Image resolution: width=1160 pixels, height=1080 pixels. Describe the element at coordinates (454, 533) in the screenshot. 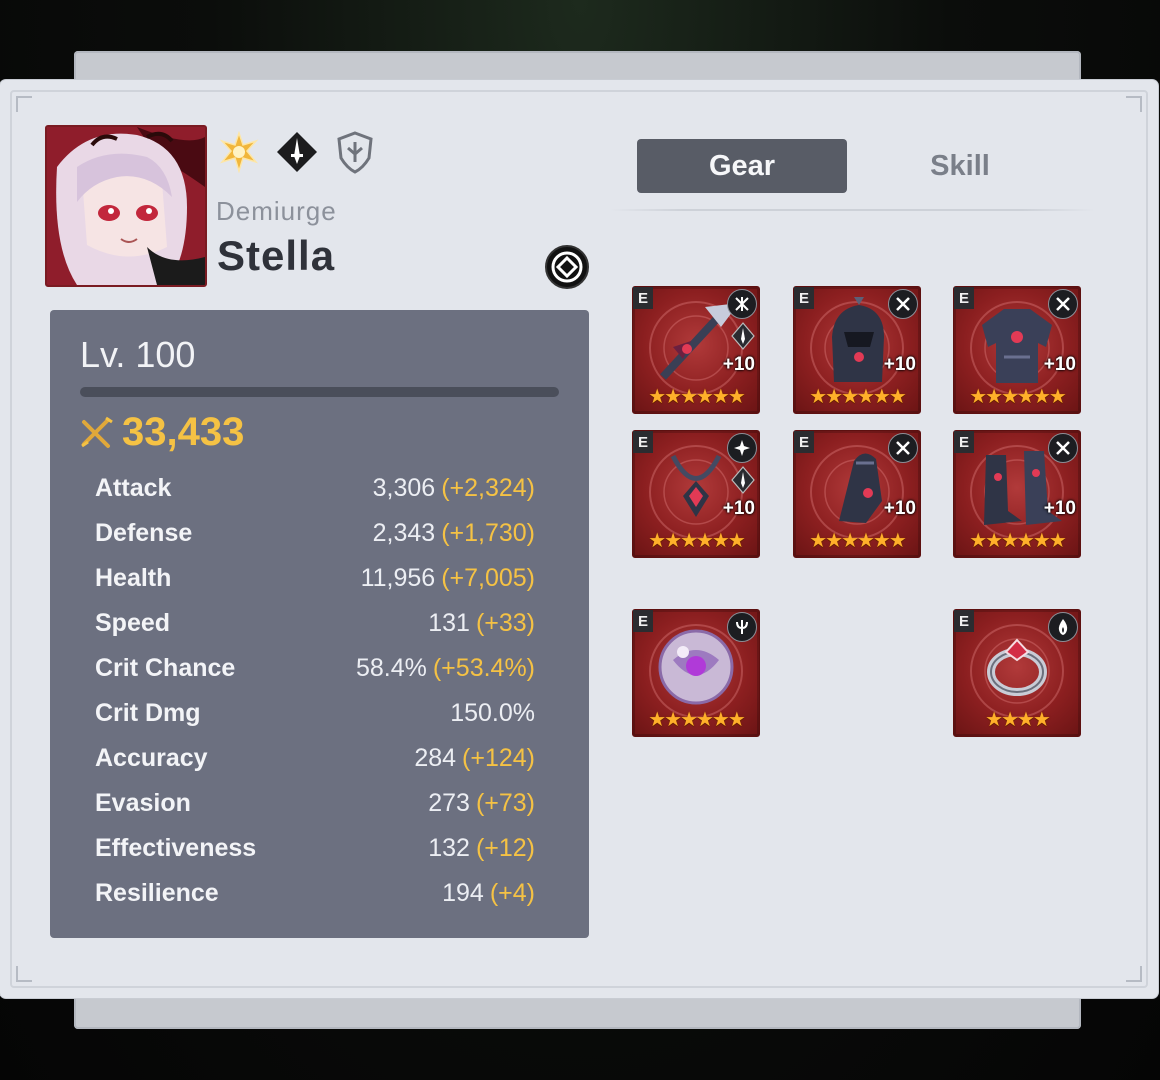

I see `stat-value: 2,343 (+1,730)` at that location.